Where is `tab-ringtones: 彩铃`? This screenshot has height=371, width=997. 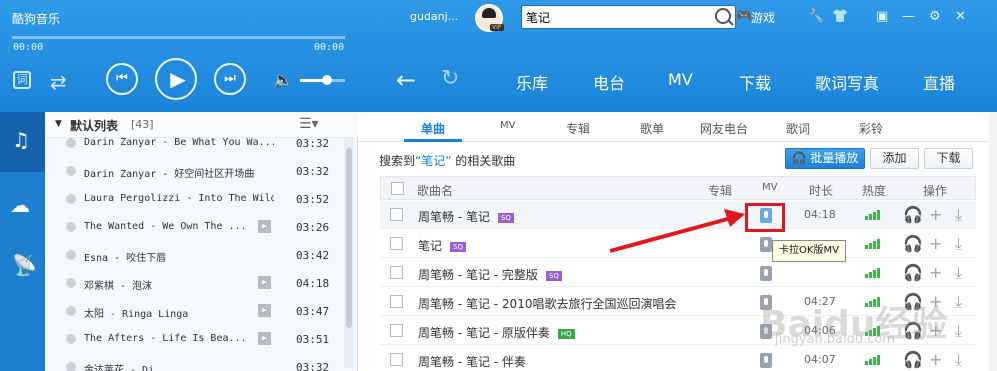
tab-ringtones: 彩铃 is located at coordinates (871, 128).